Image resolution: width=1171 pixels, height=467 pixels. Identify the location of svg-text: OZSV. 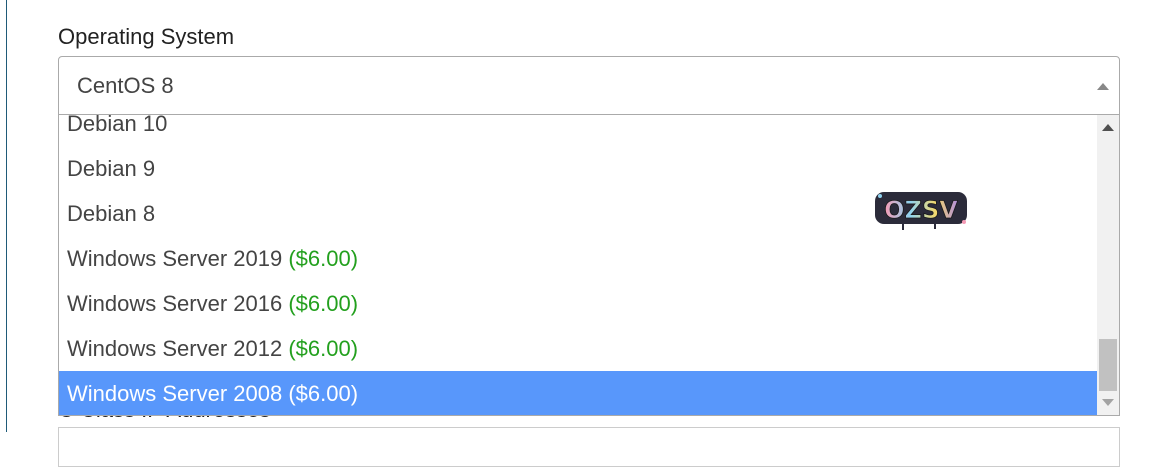
(921, 210).